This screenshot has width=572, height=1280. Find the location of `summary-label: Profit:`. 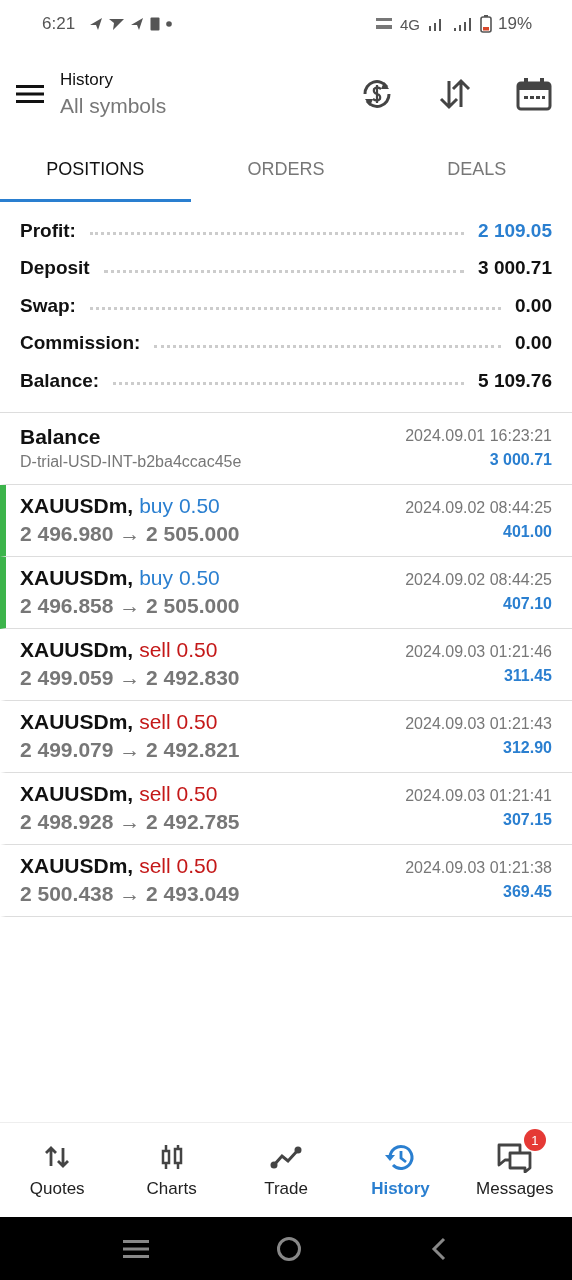

summary-label: Profit: is located at coordinates (48, 230).